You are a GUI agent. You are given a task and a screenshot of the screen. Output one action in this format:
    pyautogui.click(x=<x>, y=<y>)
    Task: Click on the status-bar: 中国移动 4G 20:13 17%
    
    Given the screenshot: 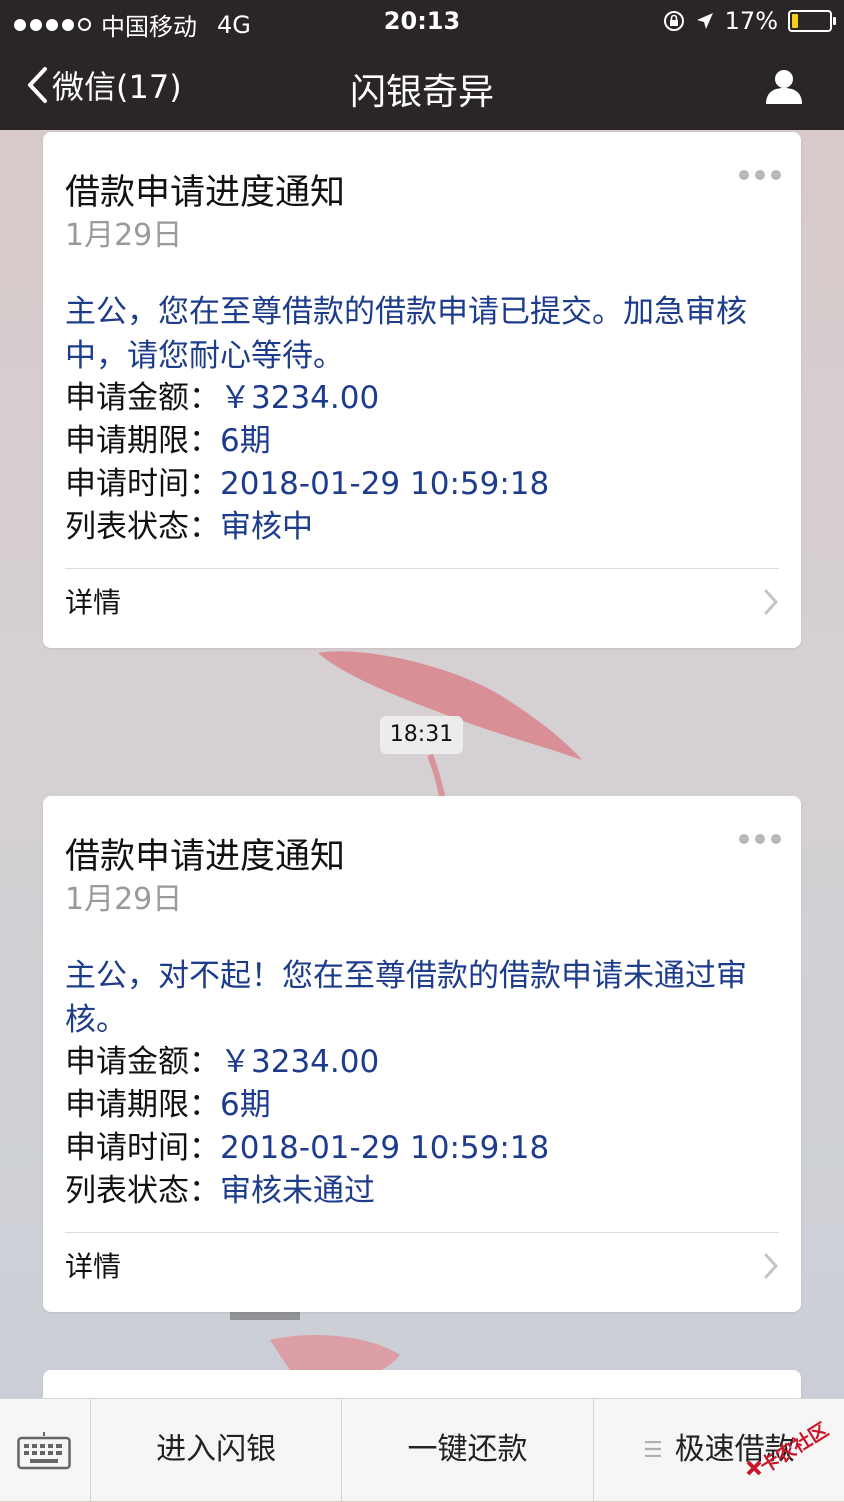 What is the action you would take?
    pyautogui.click(x=422, y=22)
    